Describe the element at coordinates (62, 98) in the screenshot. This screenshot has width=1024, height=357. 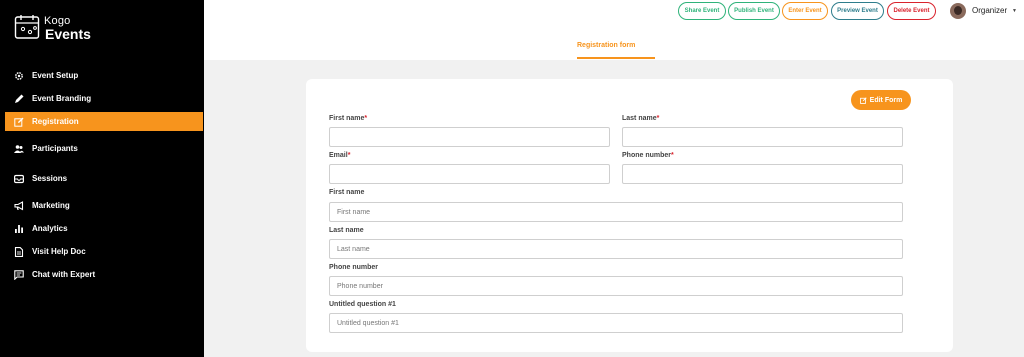
I see `sidebar-item-label: Event Branding` at that location.